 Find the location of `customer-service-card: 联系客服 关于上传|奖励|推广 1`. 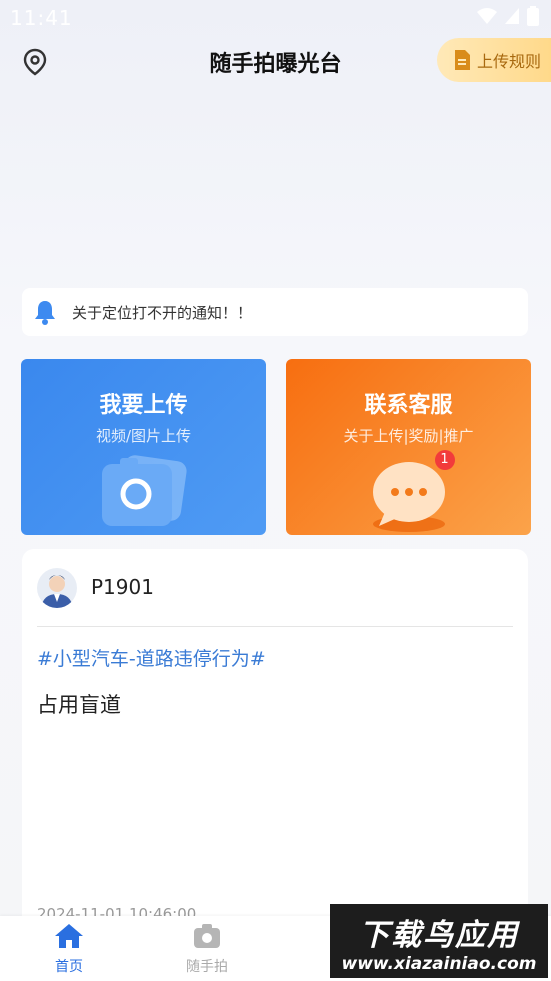

customer-service-card: 联系客服 关于上传|奖励|推广 1 is located at coordinates (408, 447).